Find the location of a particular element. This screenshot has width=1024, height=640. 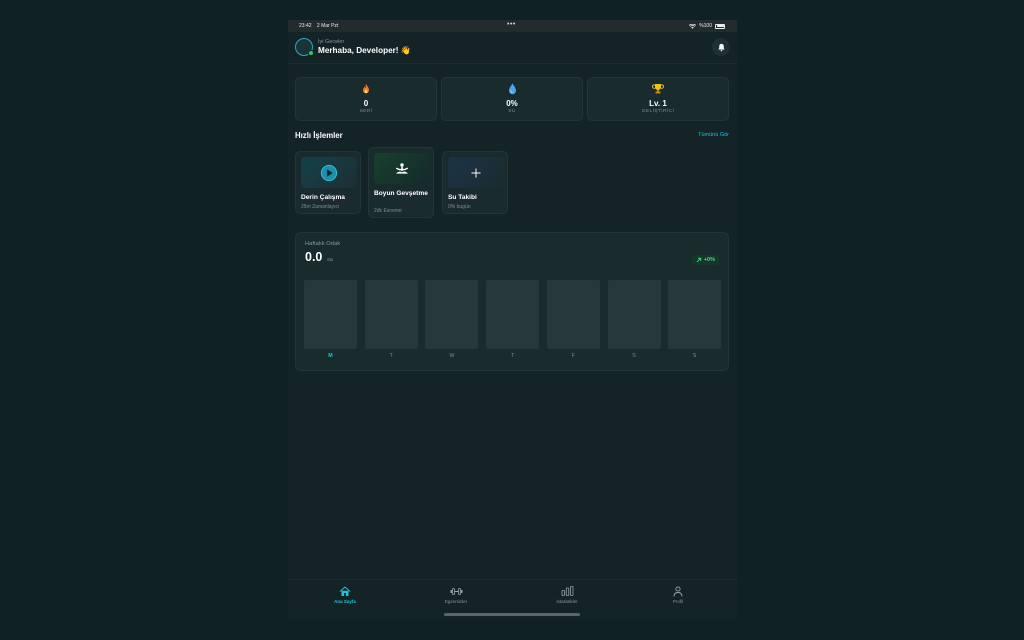

weekly-focus-unit: sa is located at coordinates (330, 260).